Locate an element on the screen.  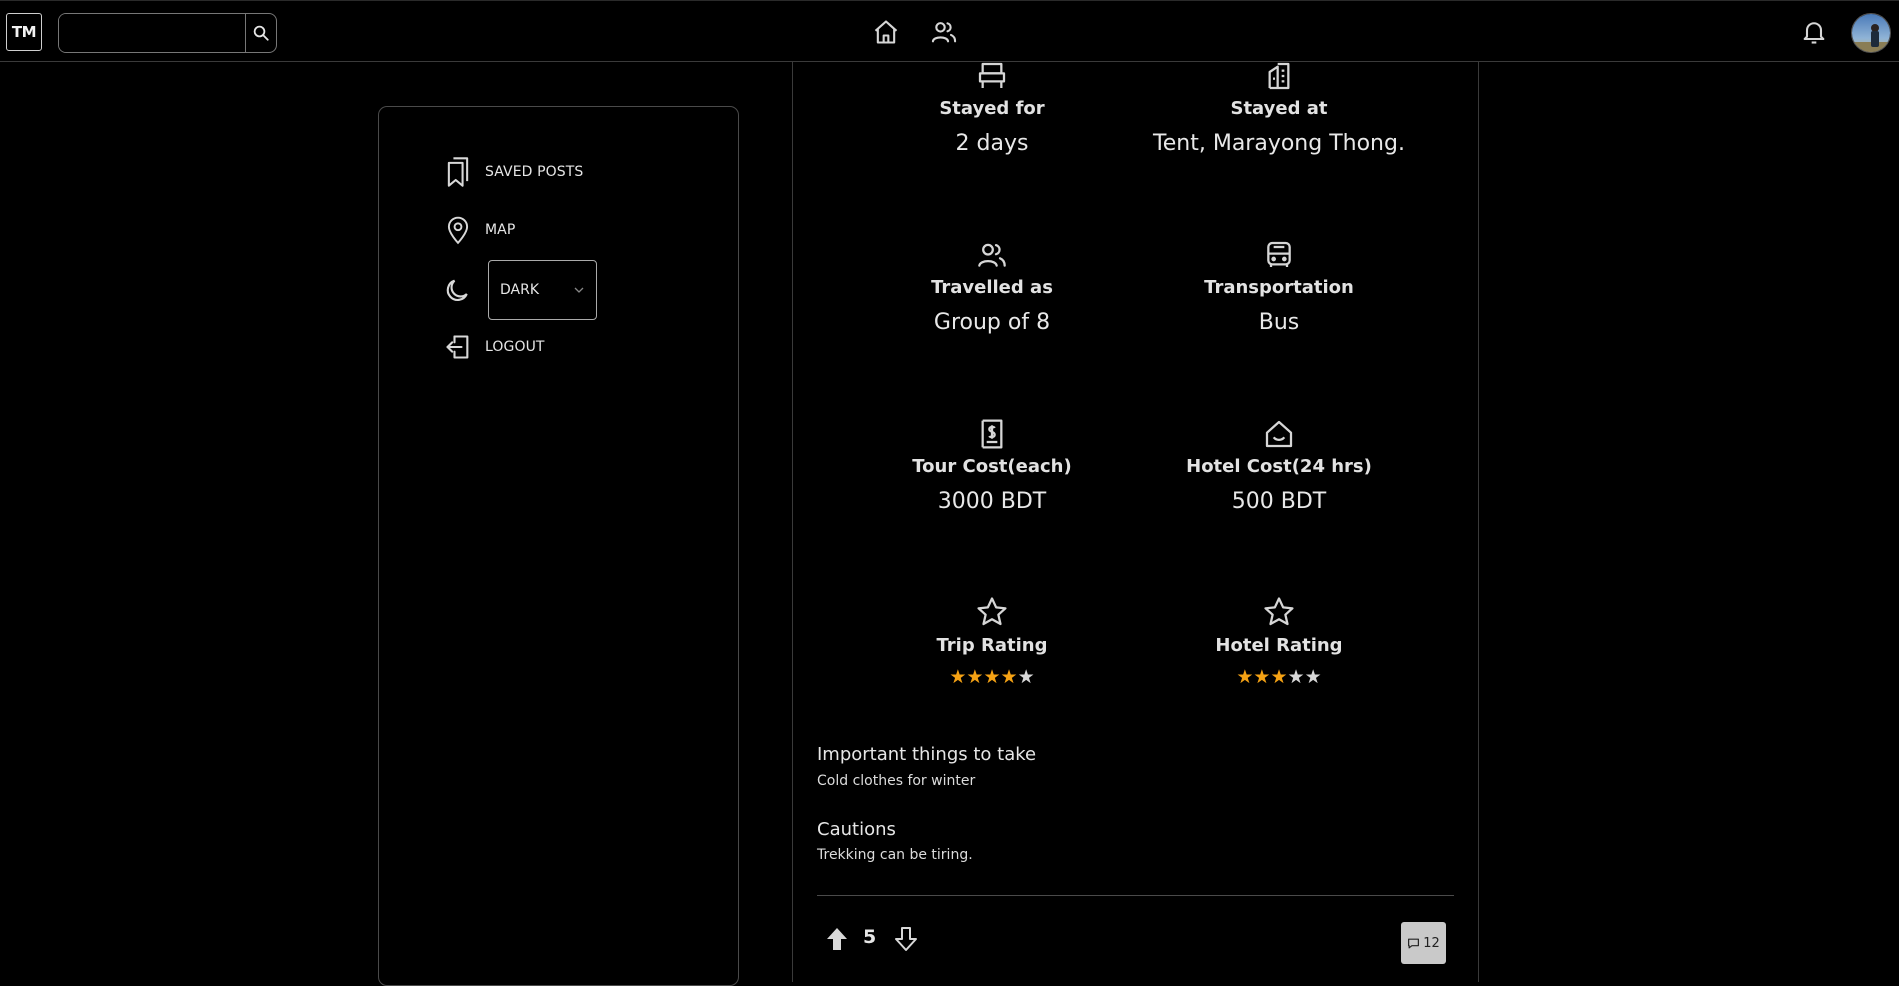
stat-tour-cost: Tour Cost(each) 3000 BDT is located at coordinates (992, 465).